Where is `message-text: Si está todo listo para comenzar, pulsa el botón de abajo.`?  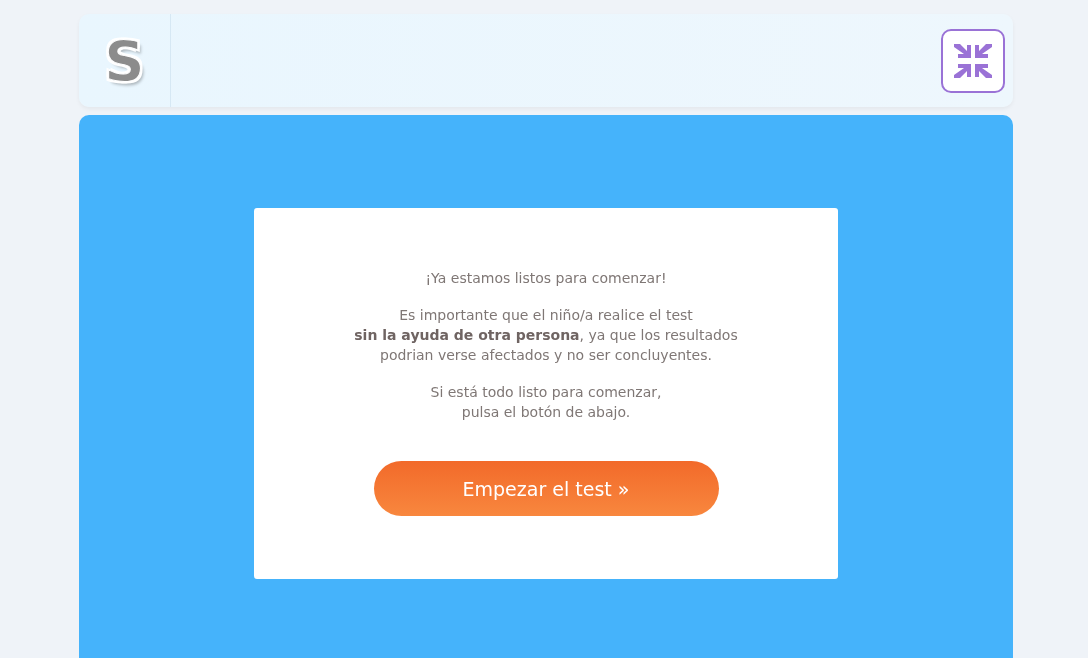
message-text: Si está todo listo para comenzar, pulsa el botón de abajo. is located at coordinates (546, 402).